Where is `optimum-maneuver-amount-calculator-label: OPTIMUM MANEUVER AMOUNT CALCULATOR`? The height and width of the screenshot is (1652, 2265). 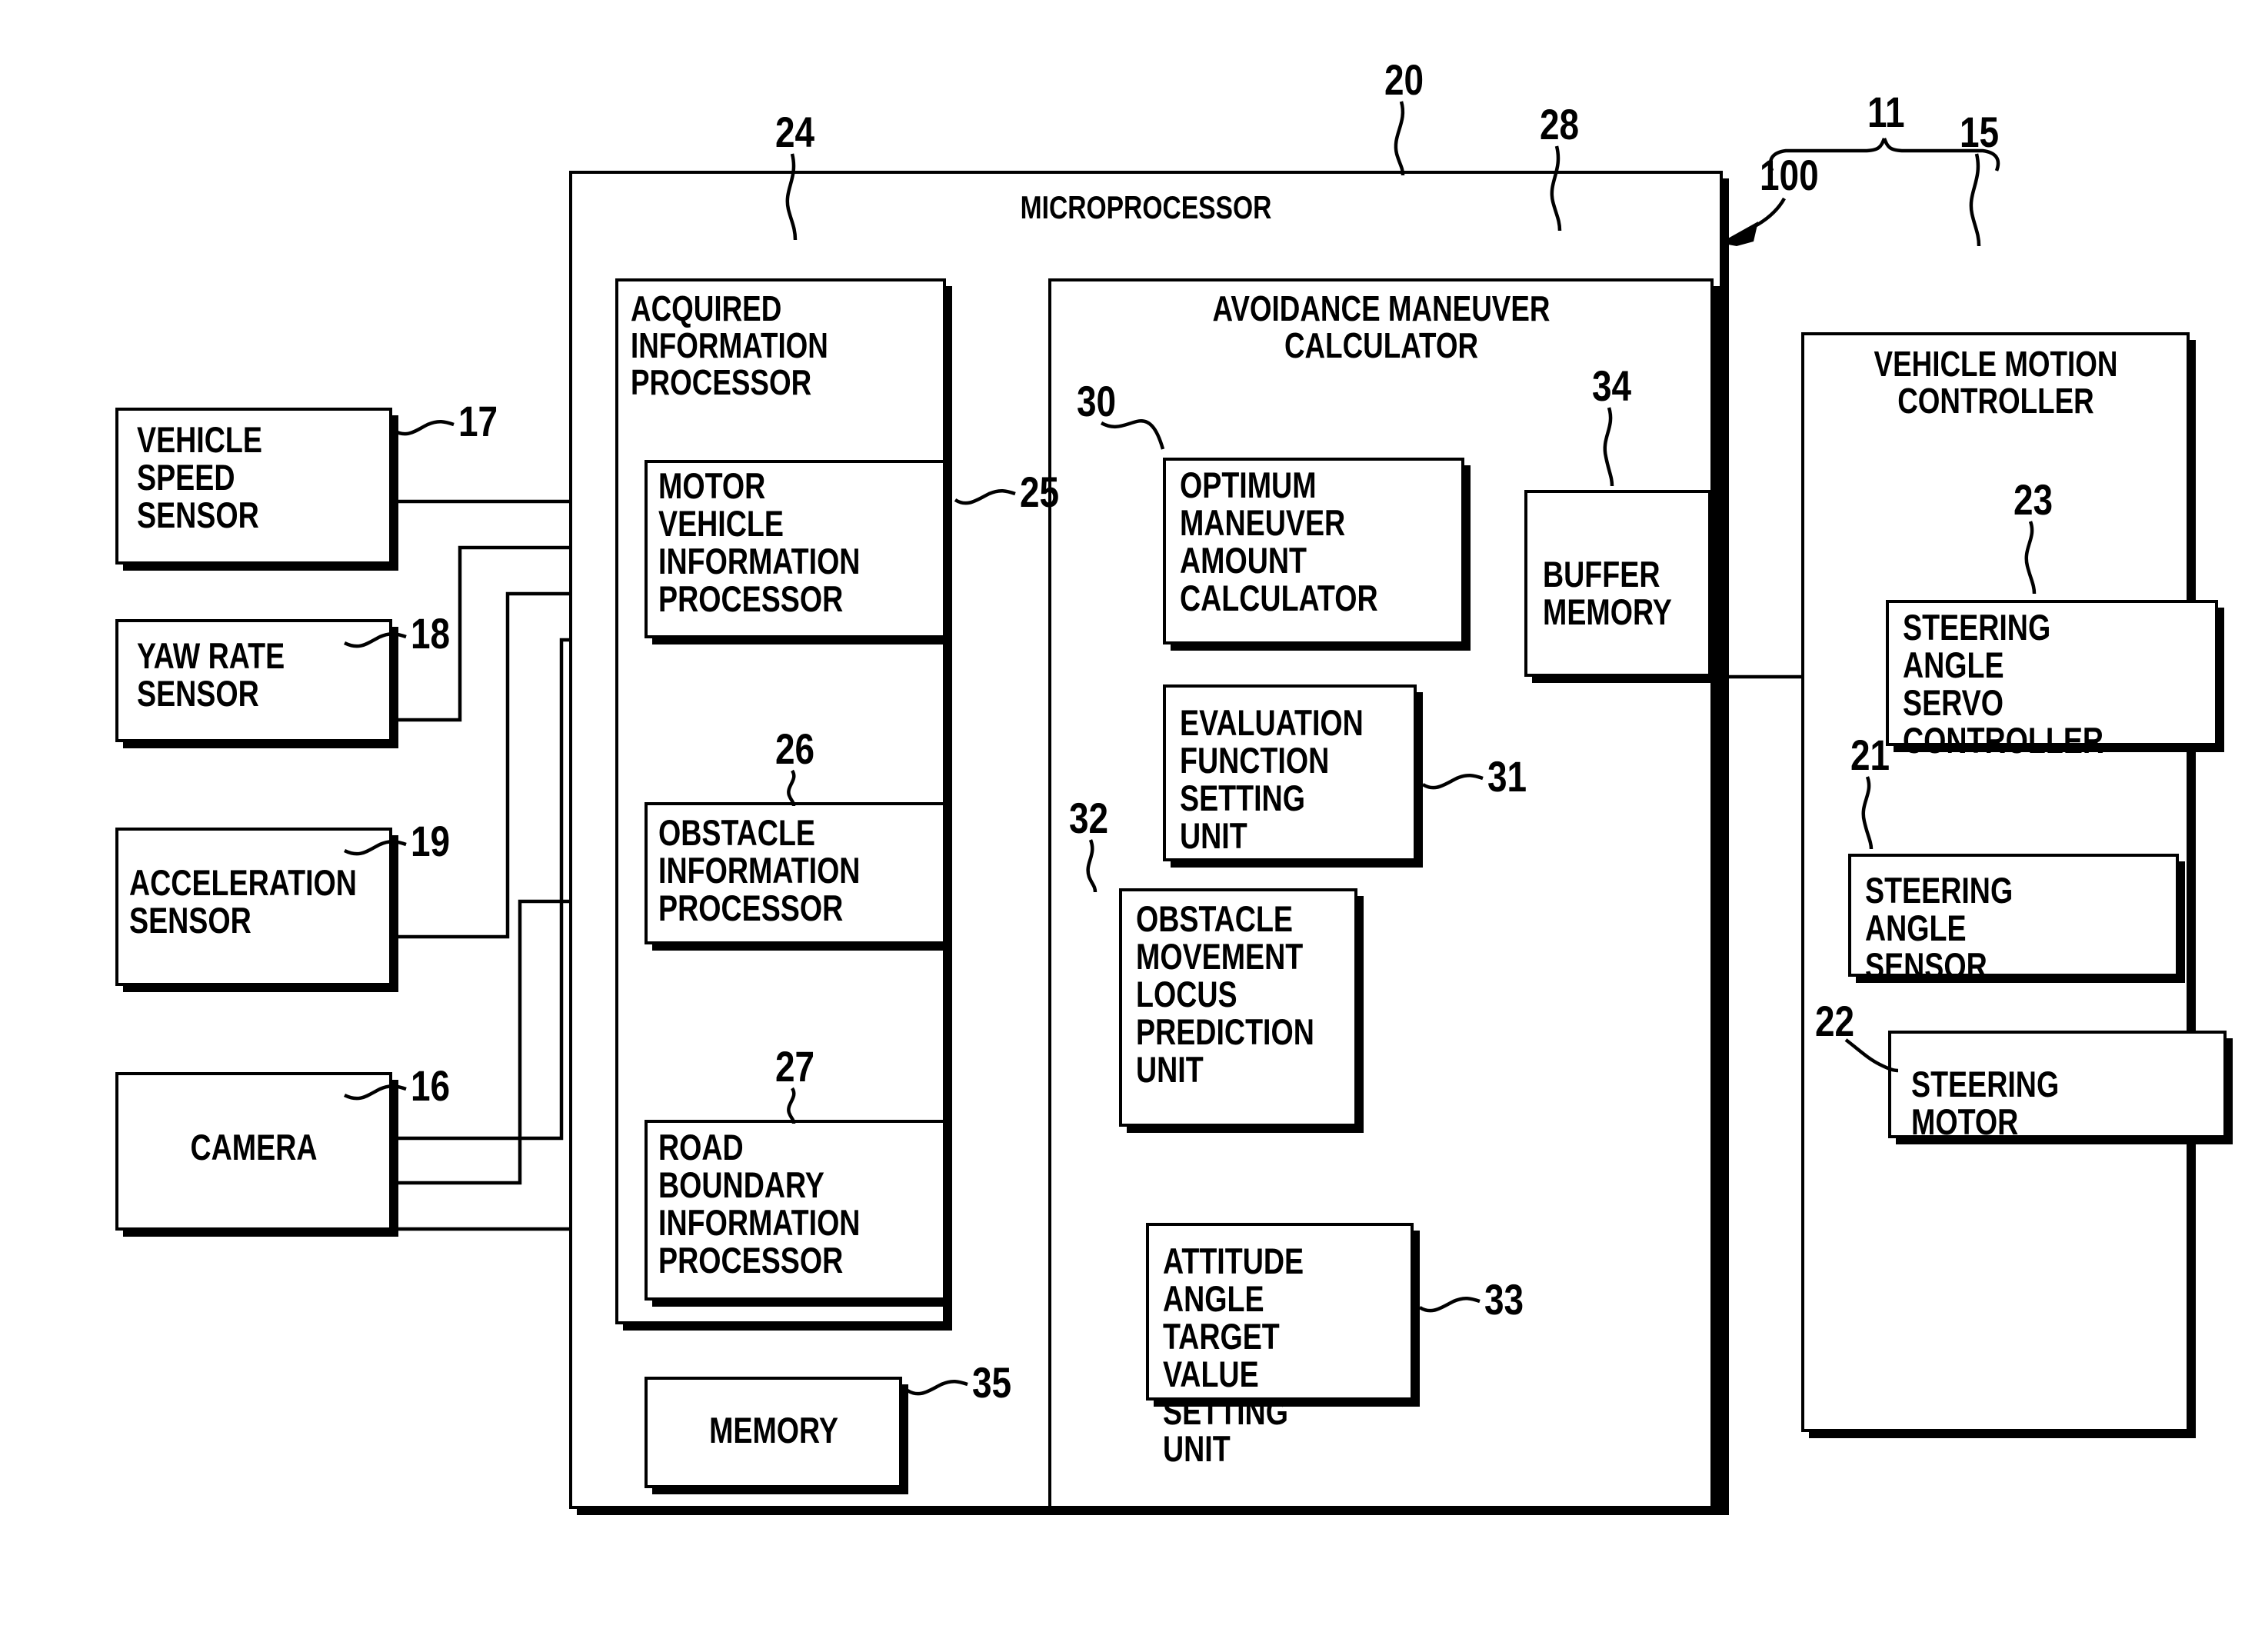 optimum-maneuver-amount-calculator-label: OPTIMUM MANEUVER AMOUNT CALCULATOR is located at coordinates (1279, 541).